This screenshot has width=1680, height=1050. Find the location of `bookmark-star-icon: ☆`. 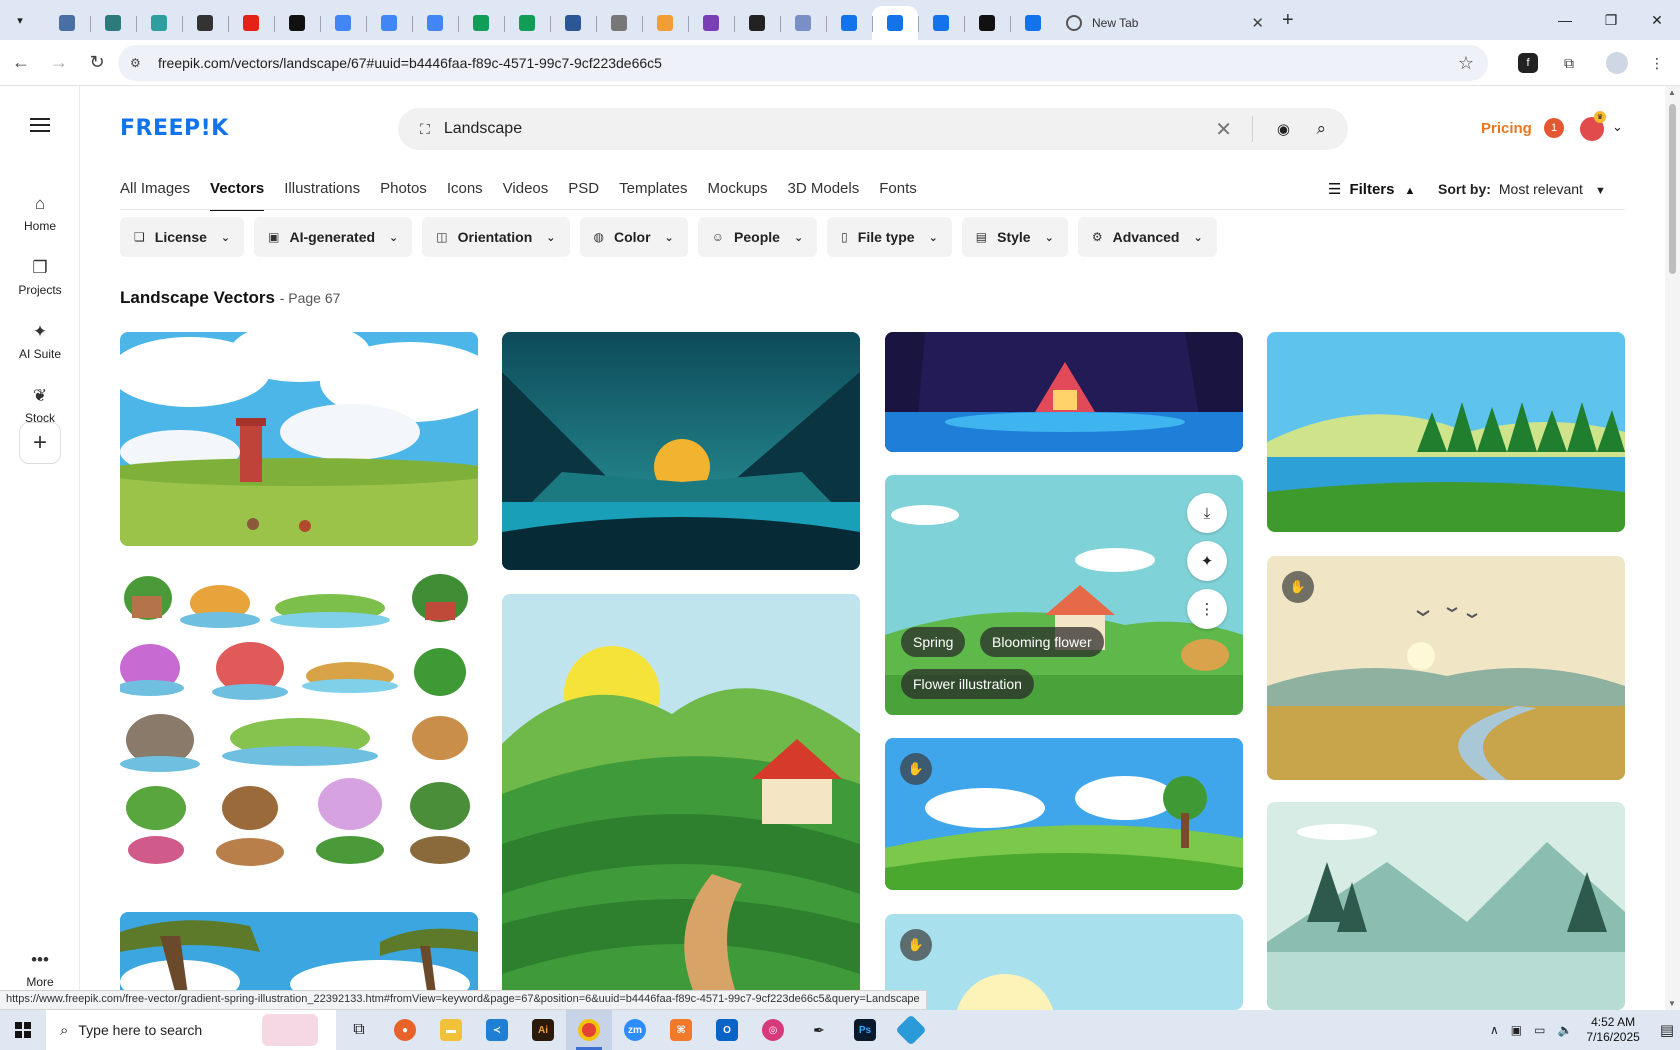

bookmark-star-icon: ☆ is located at coordinates (1466, 63).